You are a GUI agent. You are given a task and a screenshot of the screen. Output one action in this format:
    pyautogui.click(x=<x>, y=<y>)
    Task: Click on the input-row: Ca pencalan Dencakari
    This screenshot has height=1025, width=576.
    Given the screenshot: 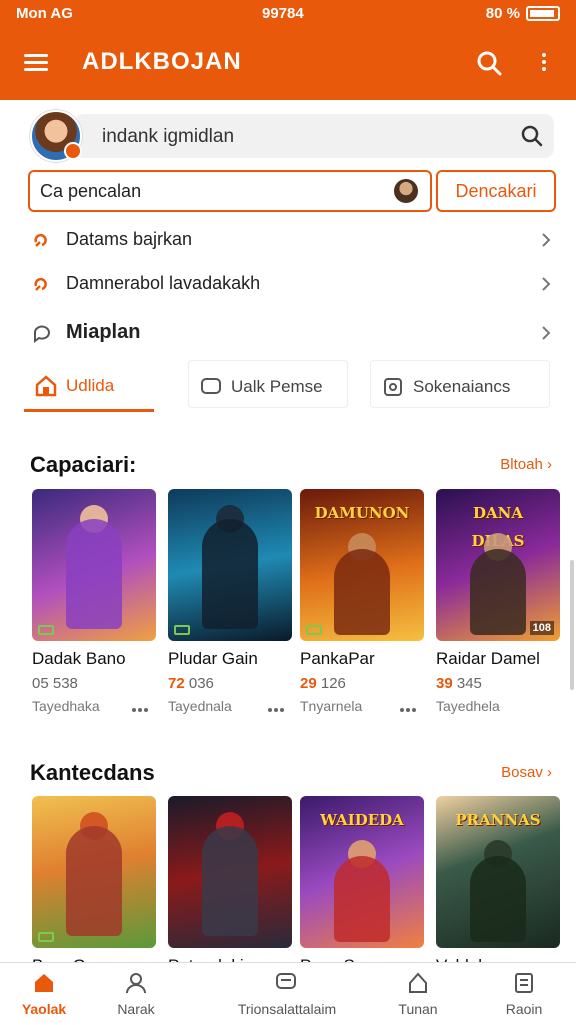 What is the action you would take?
    pyautogui.click(x=292, y=191)
    